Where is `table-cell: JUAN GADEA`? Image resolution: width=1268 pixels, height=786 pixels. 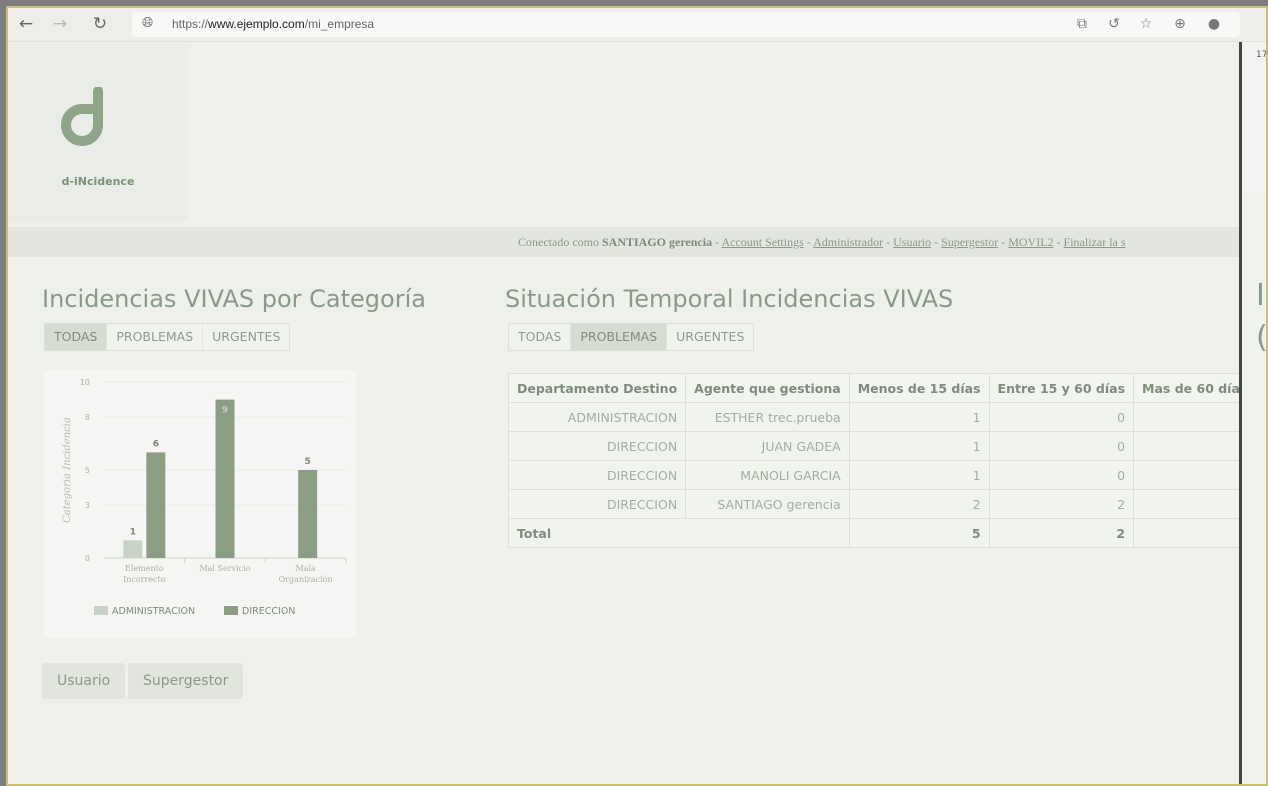 table-cell: JUAN GADEA is located at coordinates (767, 446).